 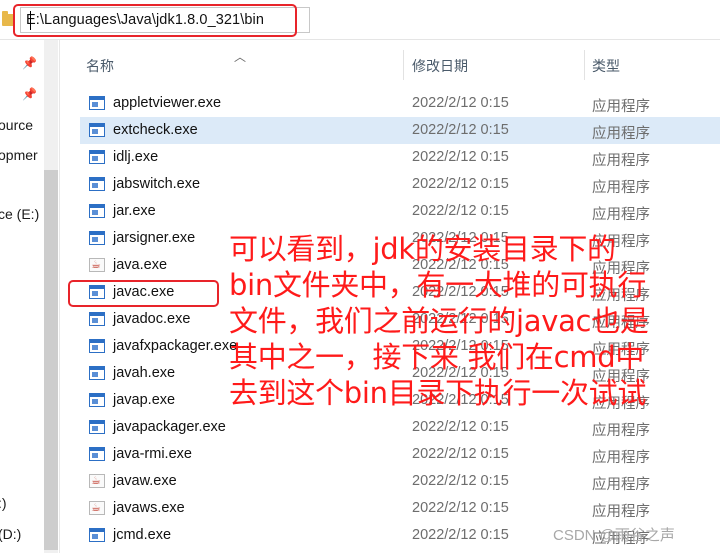 What do you see at coordinates (400, 130) in the screenshot?
I see `file-row: extcheck.exe 2022/2/12 0:15 应用程序` at bounding box center [400, 130].